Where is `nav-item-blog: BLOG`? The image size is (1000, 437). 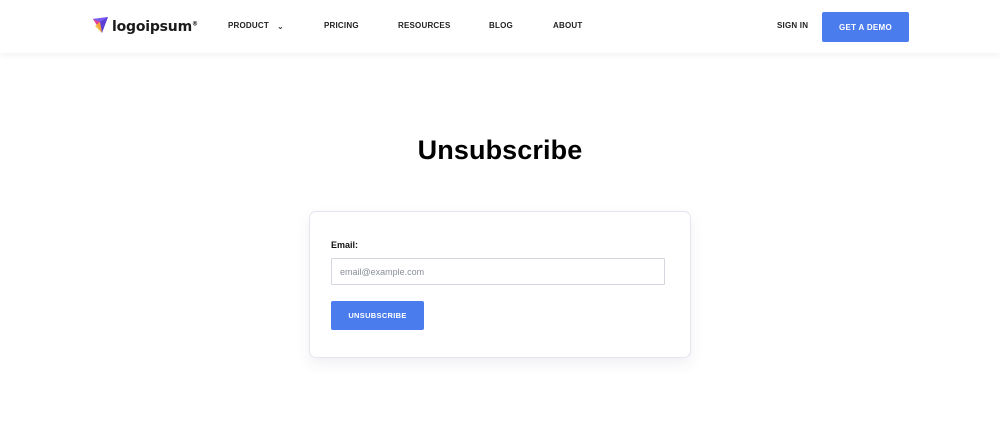 nav-item-blog: BLOG is located at coordinates (501, 25).